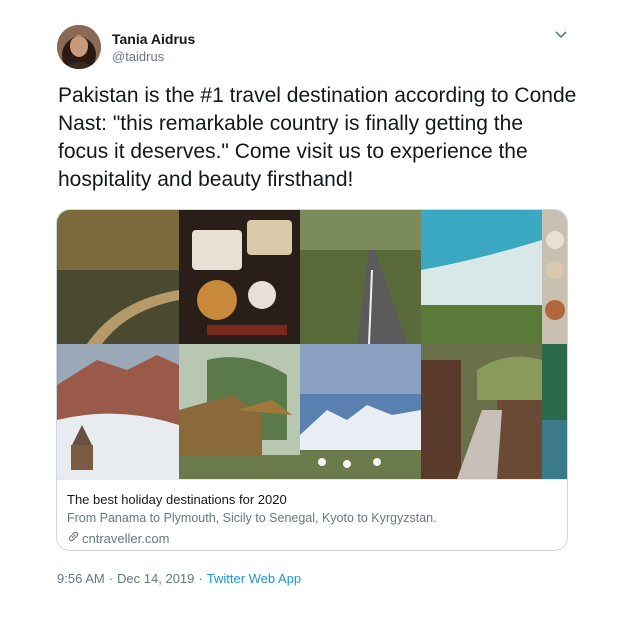 The height and width of the screenshot is (620, 620). Describe the element at coordinates (254, 578) in the screenshot. I see `source-app-link: Twitter Web App` at that location.